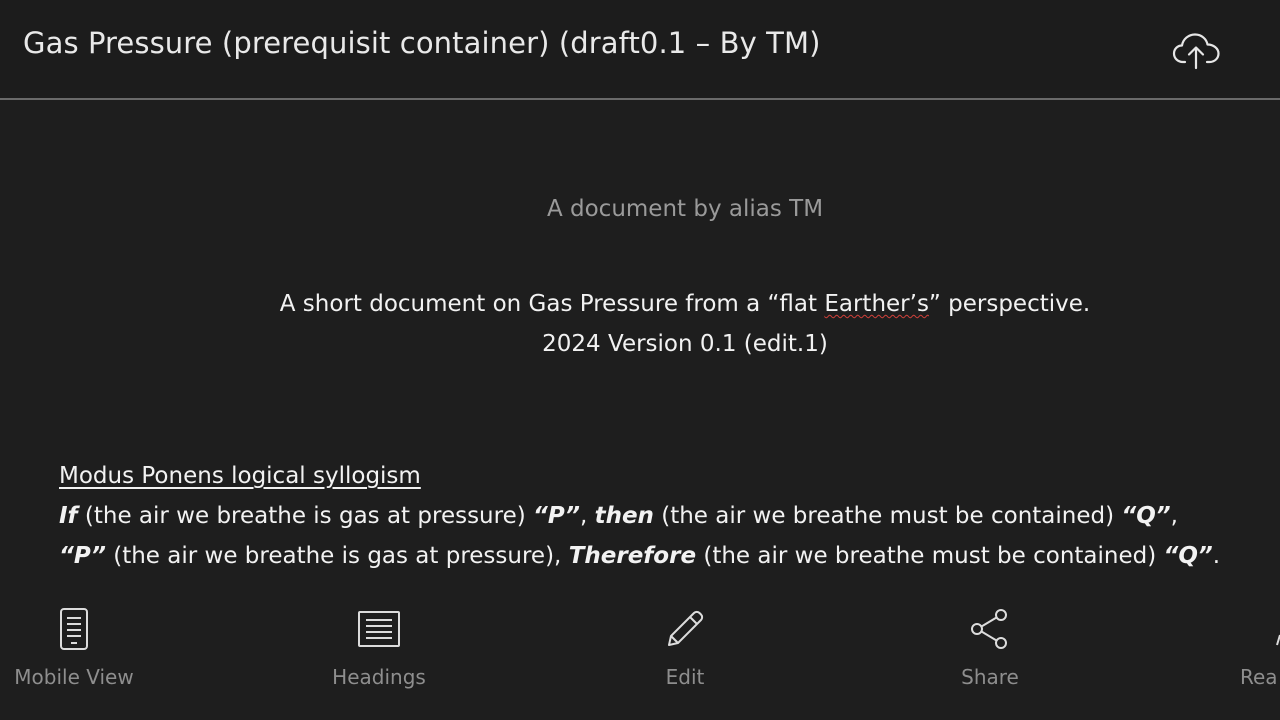 This screenshot has height=720, width=1280. Describe the element at coordinates (77, 653) in the screenshot. I see `mobile-view-button: Mobile View` at that location.